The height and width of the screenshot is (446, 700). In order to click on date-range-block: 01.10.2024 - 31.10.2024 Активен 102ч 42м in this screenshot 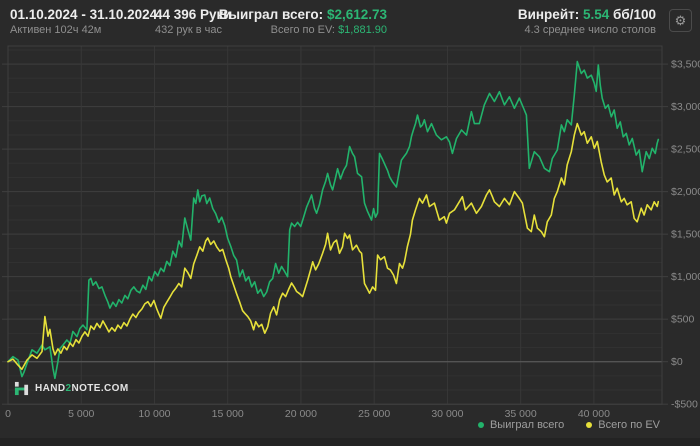, I will do `click(83, 21)`.